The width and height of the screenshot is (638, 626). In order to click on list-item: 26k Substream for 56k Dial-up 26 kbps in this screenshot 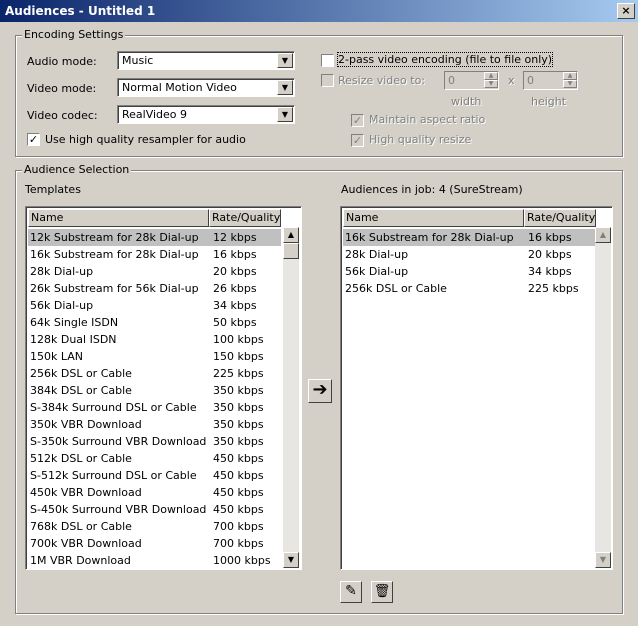, I will do `click(154, 288)`.